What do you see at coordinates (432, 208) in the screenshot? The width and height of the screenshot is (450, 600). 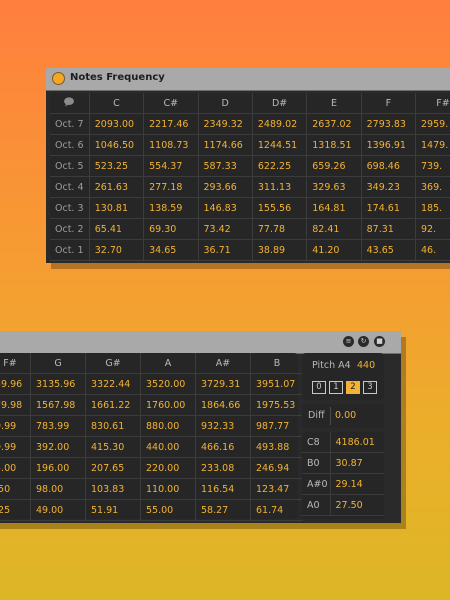 I see `frequency-cell: 185.` at bounding box center [432, 208].